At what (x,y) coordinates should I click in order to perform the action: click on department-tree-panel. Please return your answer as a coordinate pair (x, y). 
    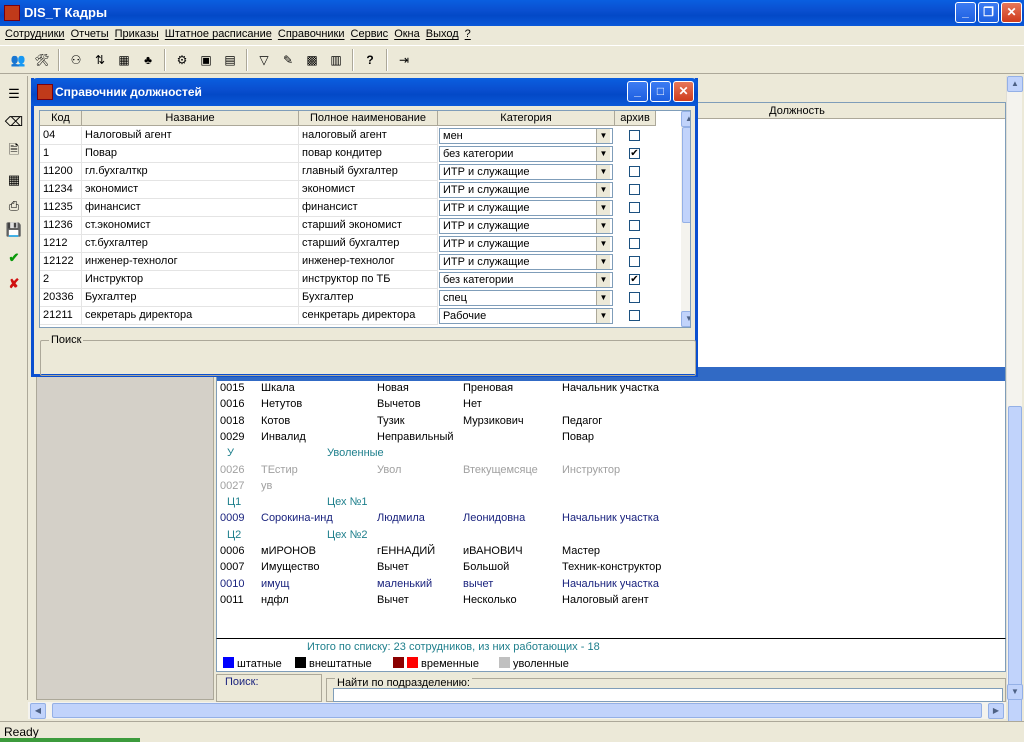
    Looking at the image, I should click on (125, 535).